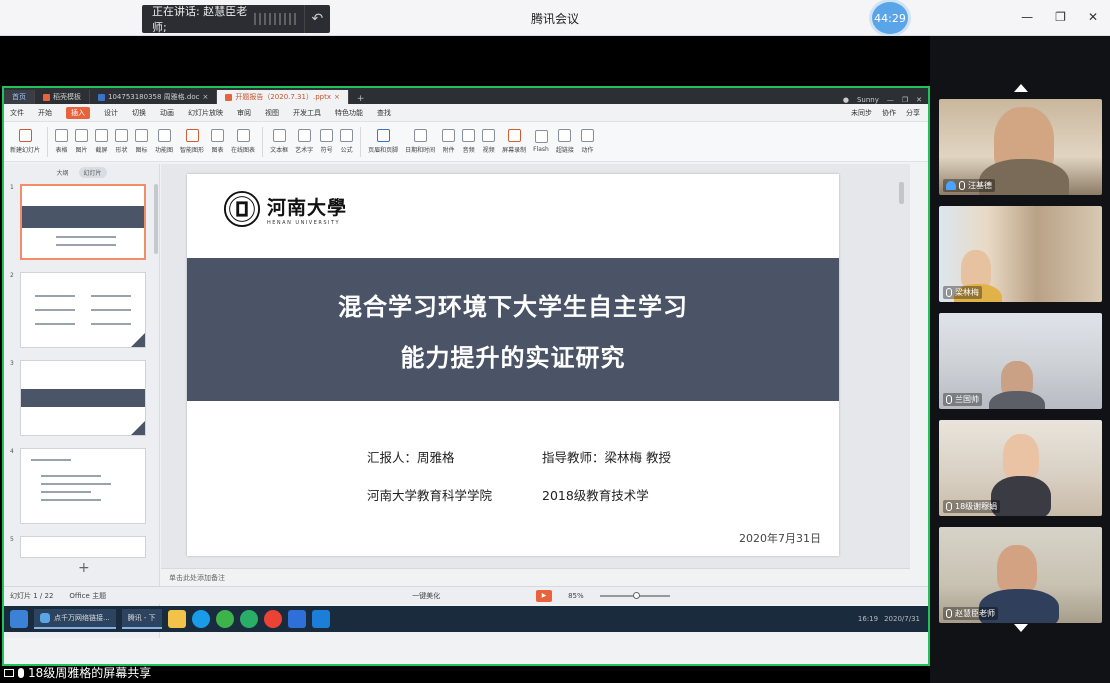 This screenshot has height=683, width=1110. What do you see at coordinates (141, 619) in the screenshot?
I see `taskbar-task: 腾讯 - 下` at bounding box center [141, 619].